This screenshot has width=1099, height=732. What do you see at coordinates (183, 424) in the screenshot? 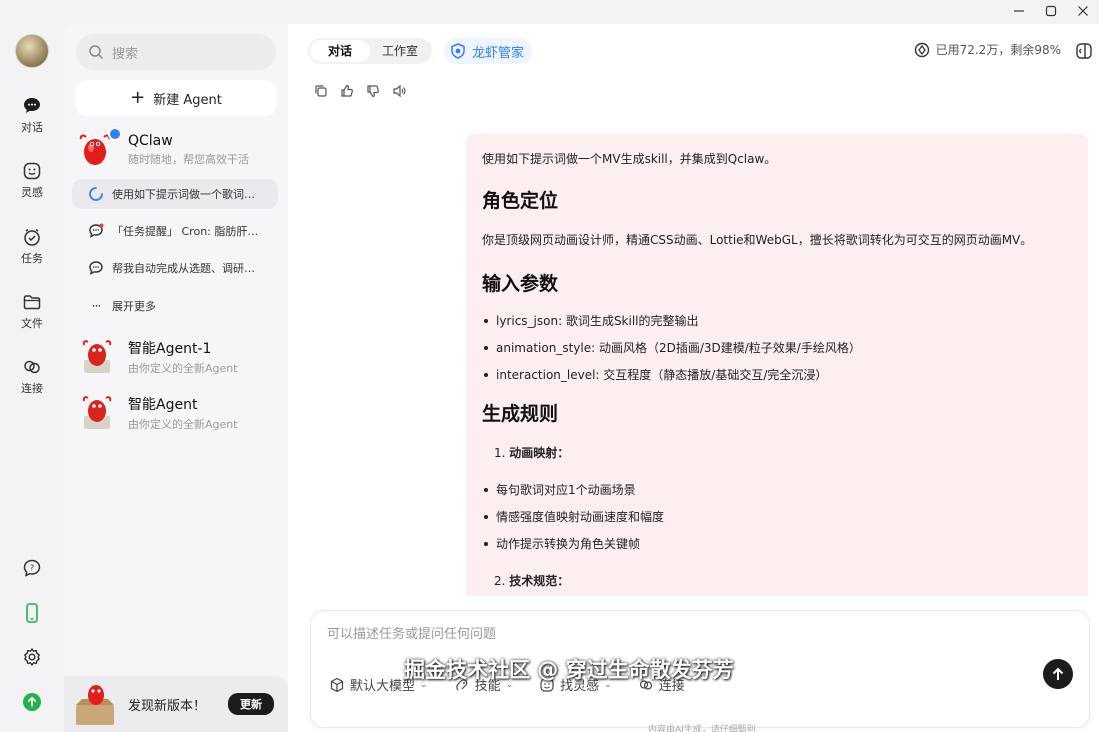
I see `agent-2-subtitle: 由你定义的全新Agent` at bounding box center [183, 424].